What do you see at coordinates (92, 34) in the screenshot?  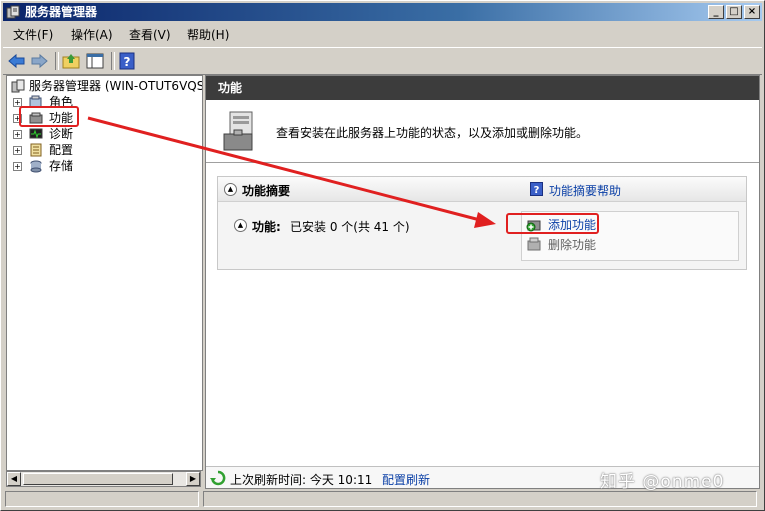 I see `menu-action: 操作(A)` at bounding box center [92, 34].